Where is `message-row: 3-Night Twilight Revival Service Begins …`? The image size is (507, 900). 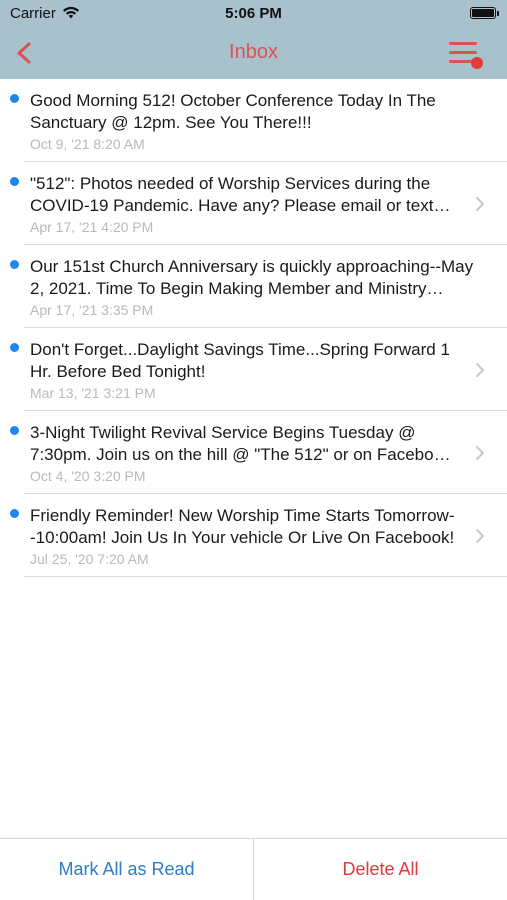 message-row: 3-Night Twilight Revival Service Begins … is located at coordinates (253, 452).